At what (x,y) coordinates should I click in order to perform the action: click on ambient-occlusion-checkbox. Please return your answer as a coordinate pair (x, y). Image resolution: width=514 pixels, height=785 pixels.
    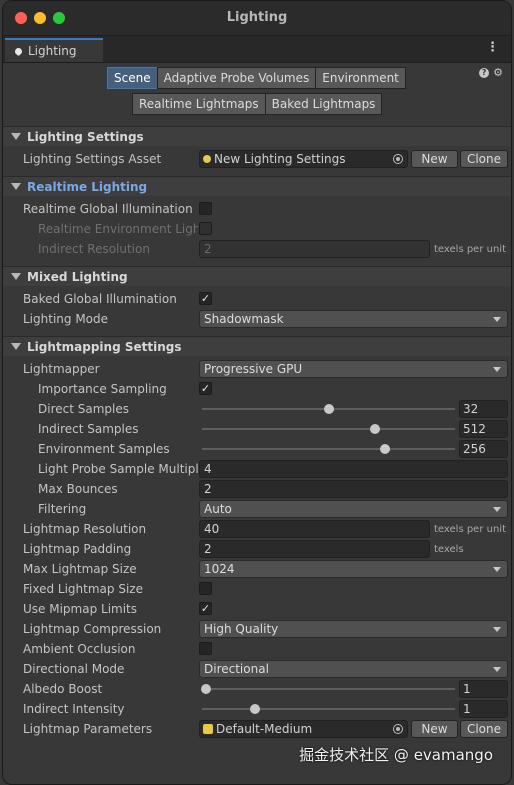
    Looking at the image, I should click on (205, 648).